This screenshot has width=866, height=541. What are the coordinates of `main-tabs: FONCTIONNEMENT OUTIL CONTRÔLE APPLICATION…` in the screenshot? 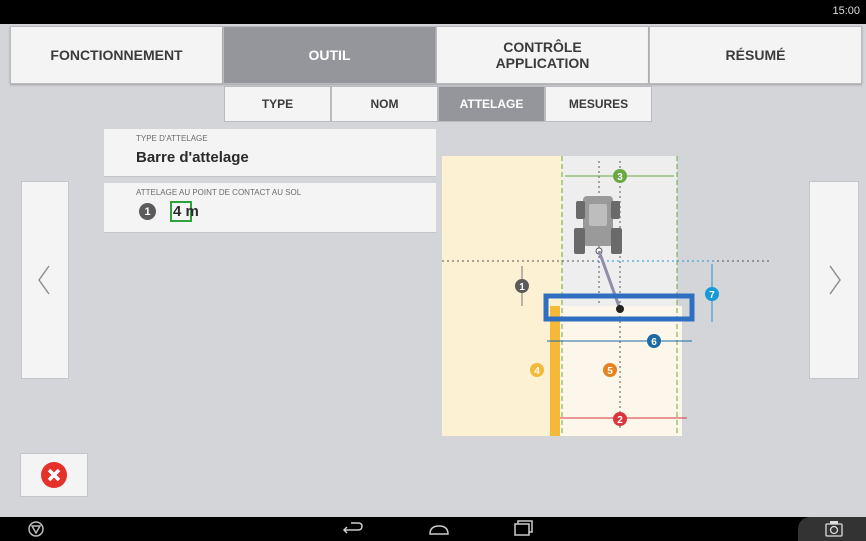 It's located at (438, 56).